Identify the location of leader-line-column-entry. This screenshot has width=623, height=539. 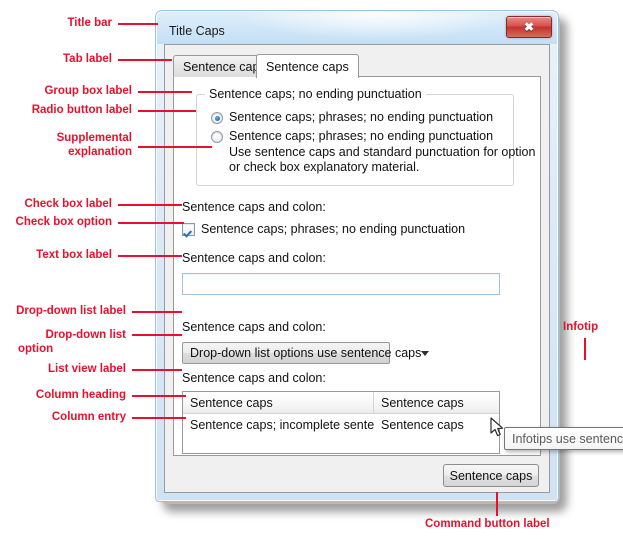
(159, 418).